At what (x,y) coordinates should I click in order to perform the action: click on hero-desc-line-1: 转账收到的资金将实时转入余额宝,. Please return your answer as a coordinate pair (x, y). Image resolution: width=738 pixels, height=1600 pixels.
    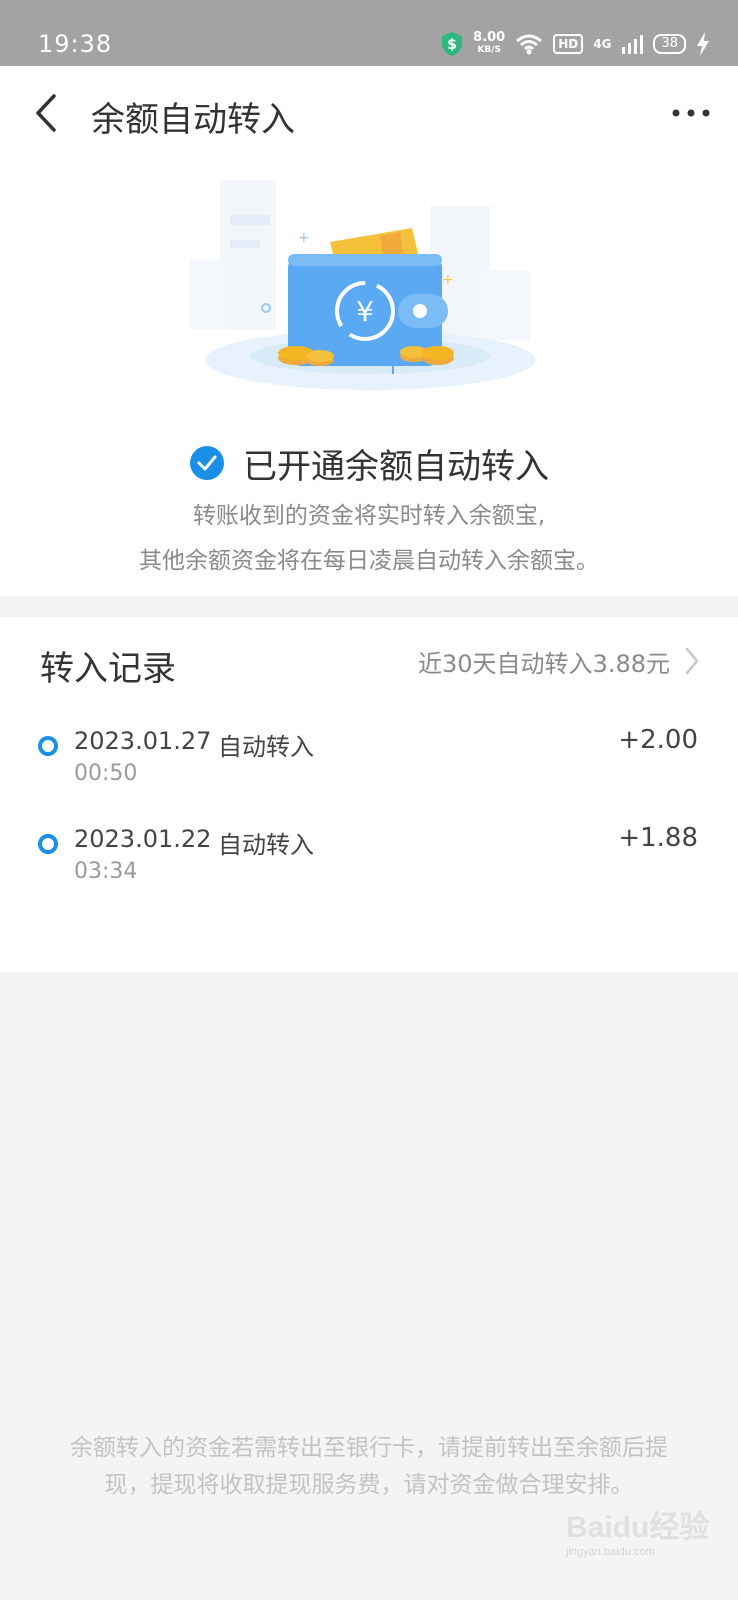
    Looking at the image, I should click on (369, 516).